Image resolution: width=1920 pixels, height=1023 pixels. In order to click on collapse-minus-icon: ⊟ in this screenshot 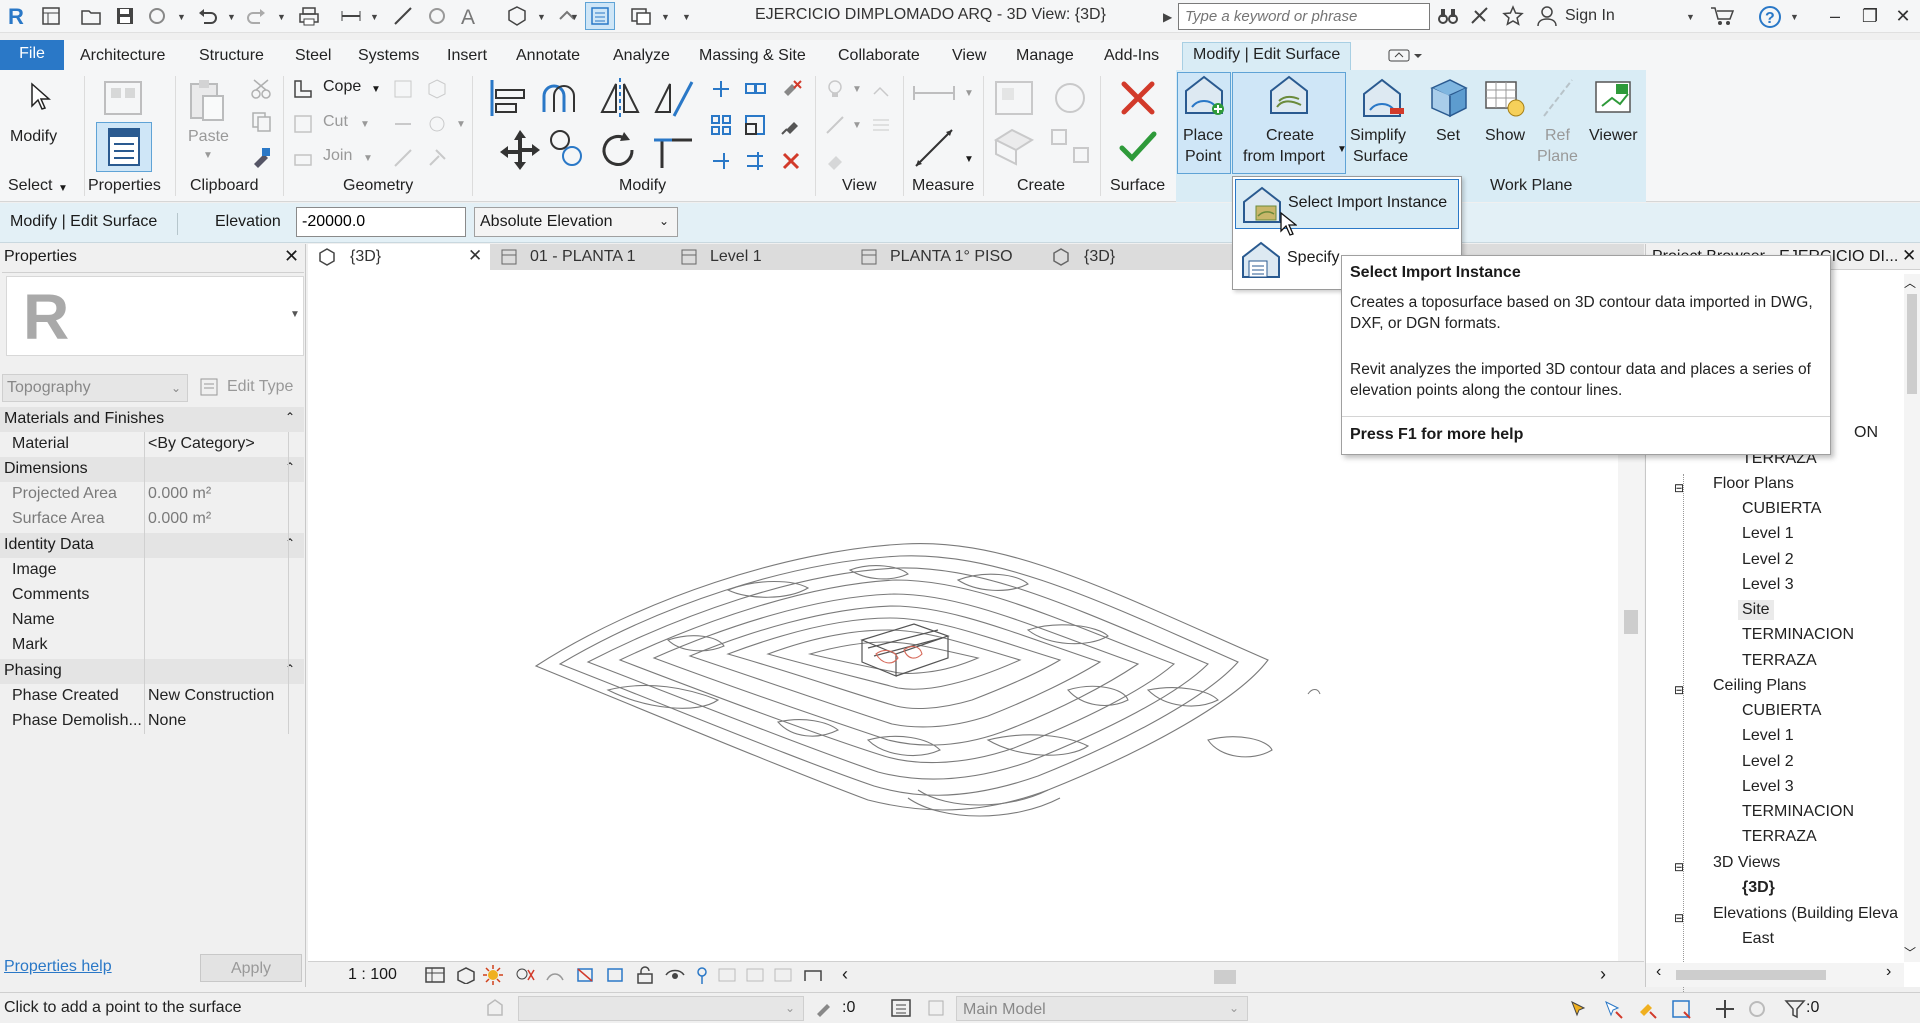, I will do `click(1679, 918)`.